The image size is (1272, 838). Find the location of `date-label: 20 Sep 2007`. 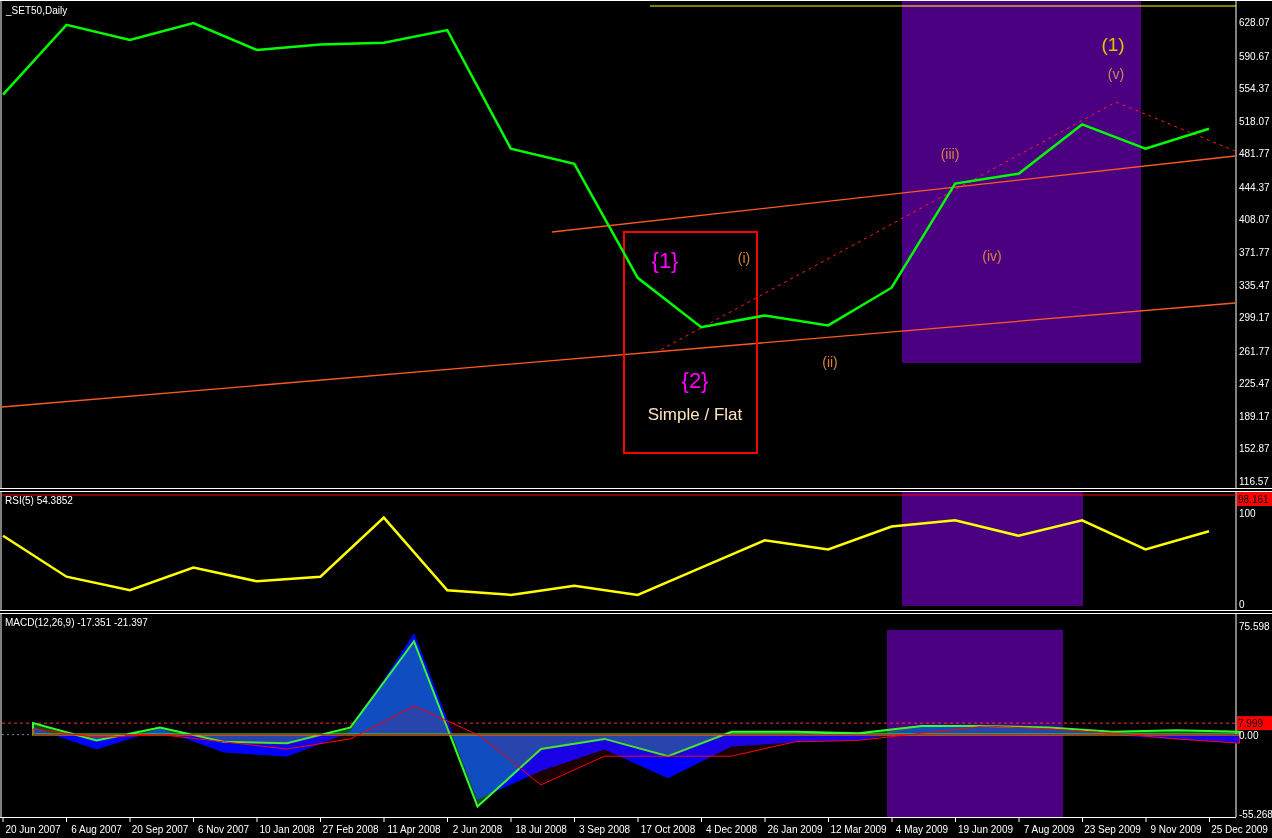

date-label: 20 Sep 2007 is located at coordinates (160, 829).